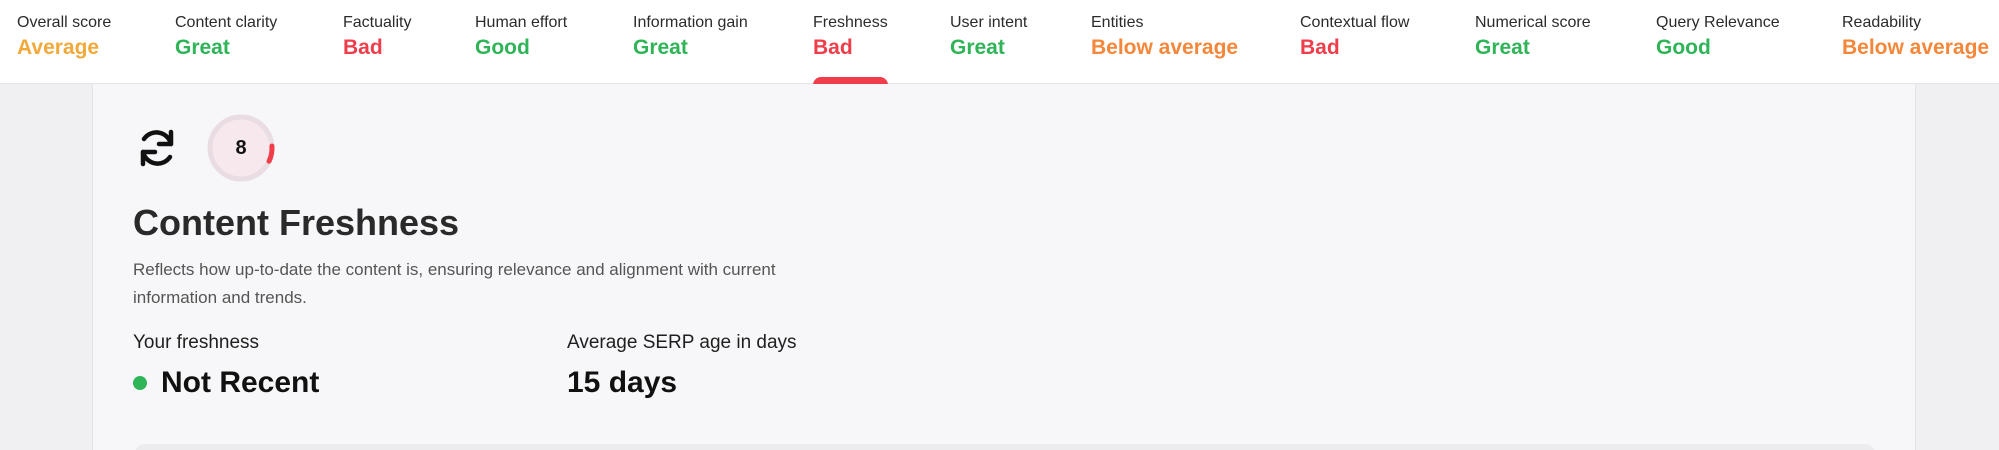  Describe the element at coordinates (140, 383) in the screenshot. I see `status-dot-icon` at that location.